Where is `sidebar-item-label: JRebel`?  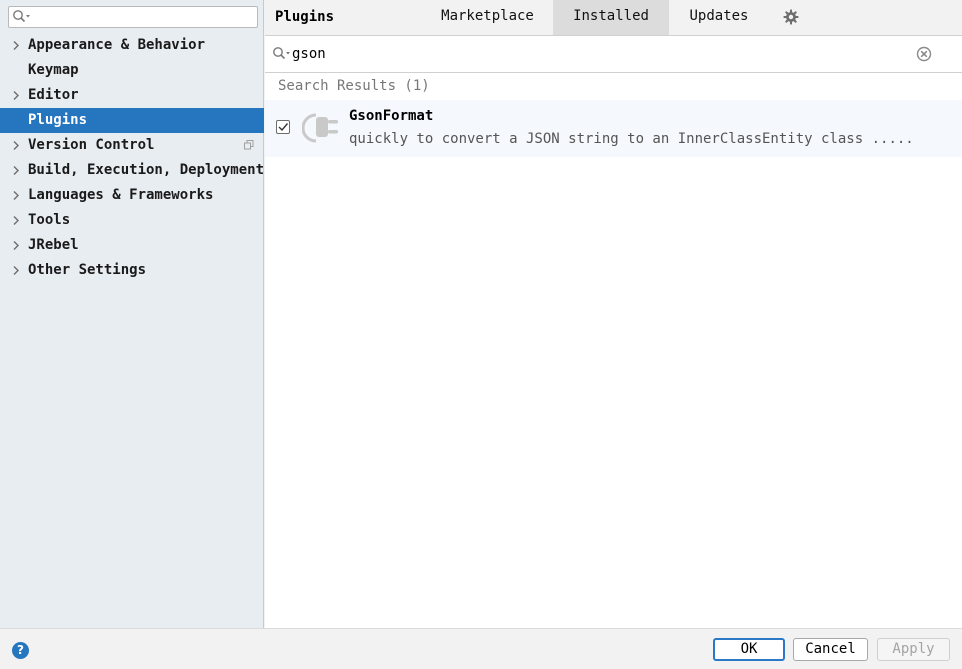
sidebar-item-label: JRebel is located at coordinates (53, 245).